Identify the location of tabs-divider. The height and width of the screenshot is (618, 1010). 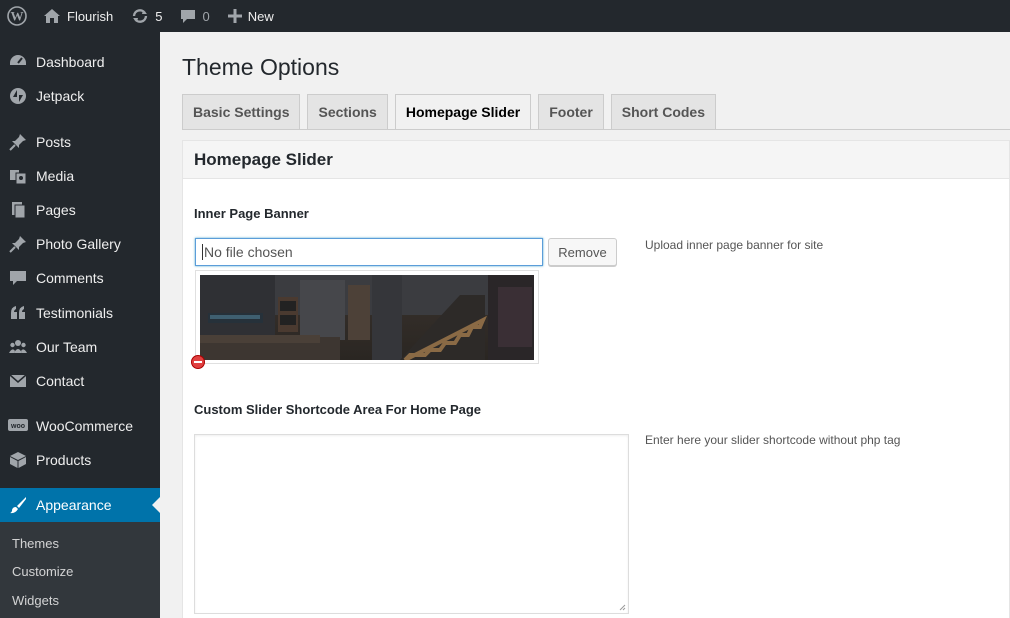
(596, 129).